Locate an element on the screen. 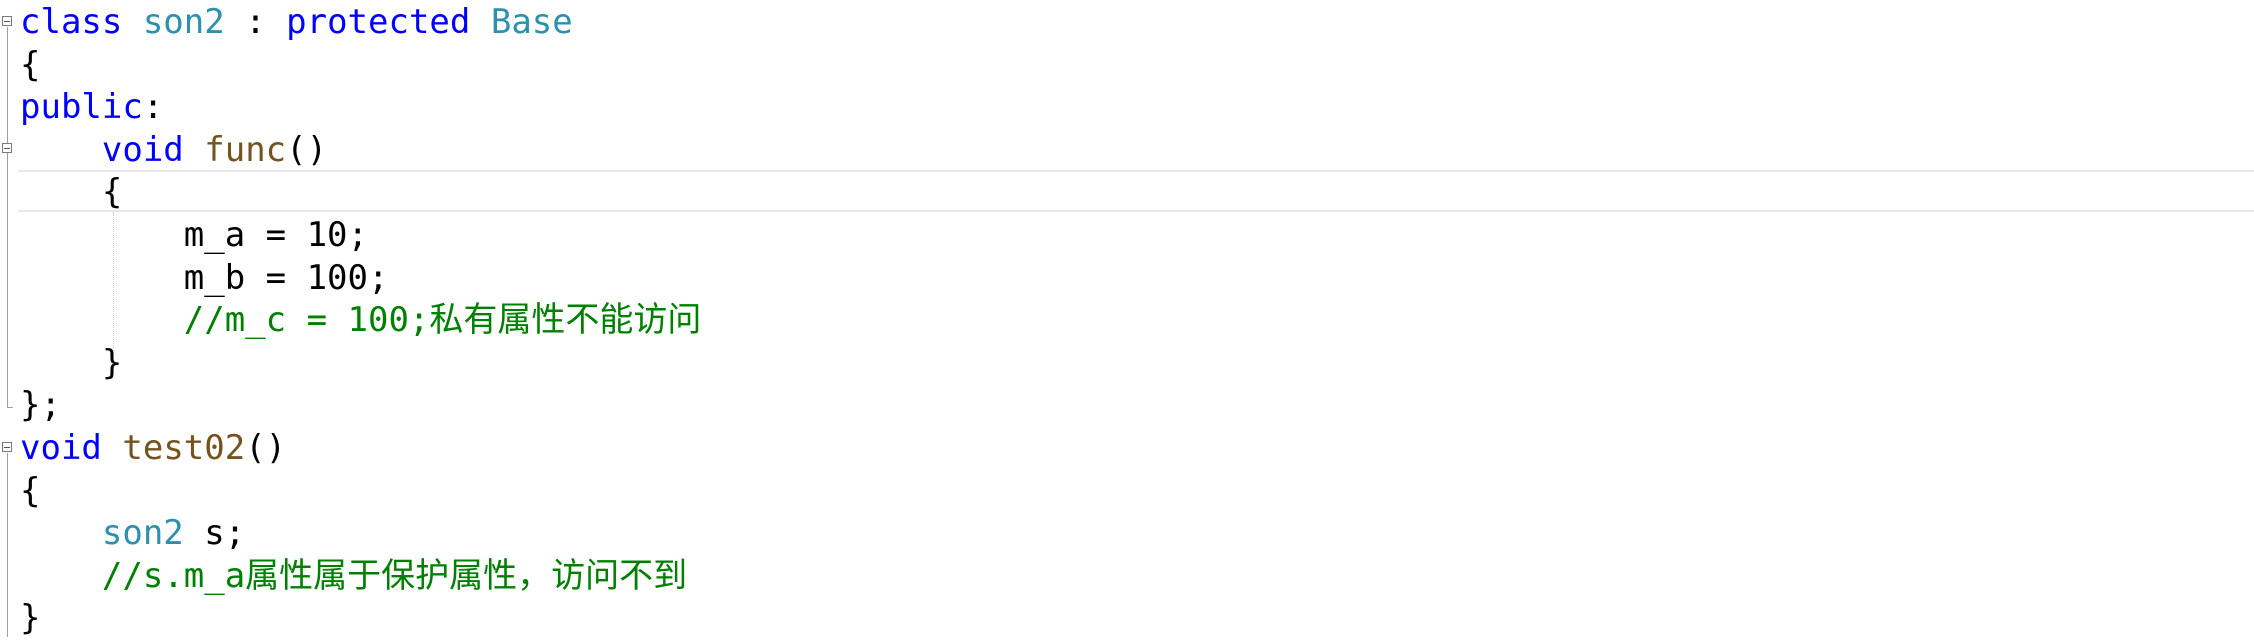 Image resolution: width=2254 pixels, height=640 pixels. code-line: son2 s; is located at coordinates (132, 533).